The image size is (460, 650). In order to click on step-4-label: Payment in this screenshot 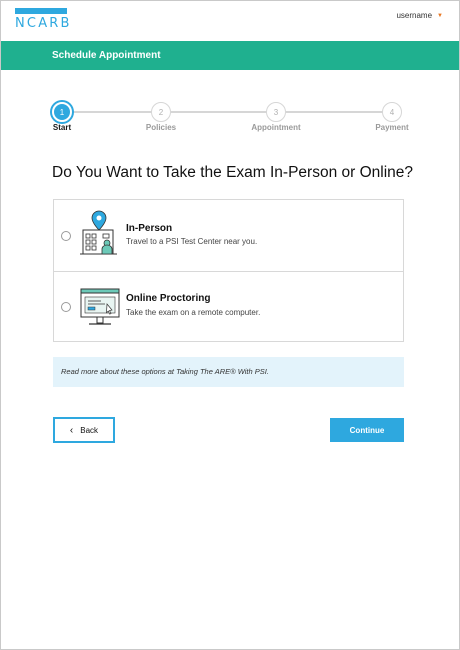, I will do `click(392, 127)`.